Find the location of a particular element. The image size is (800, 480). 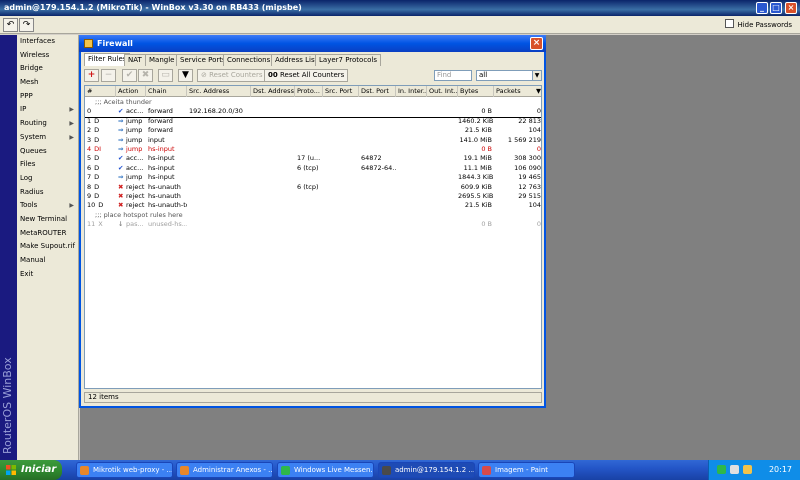

table-row: 3 D ⇒ jump input 141.0 MiB 1 569 219 is located at coordinates (313, 140).